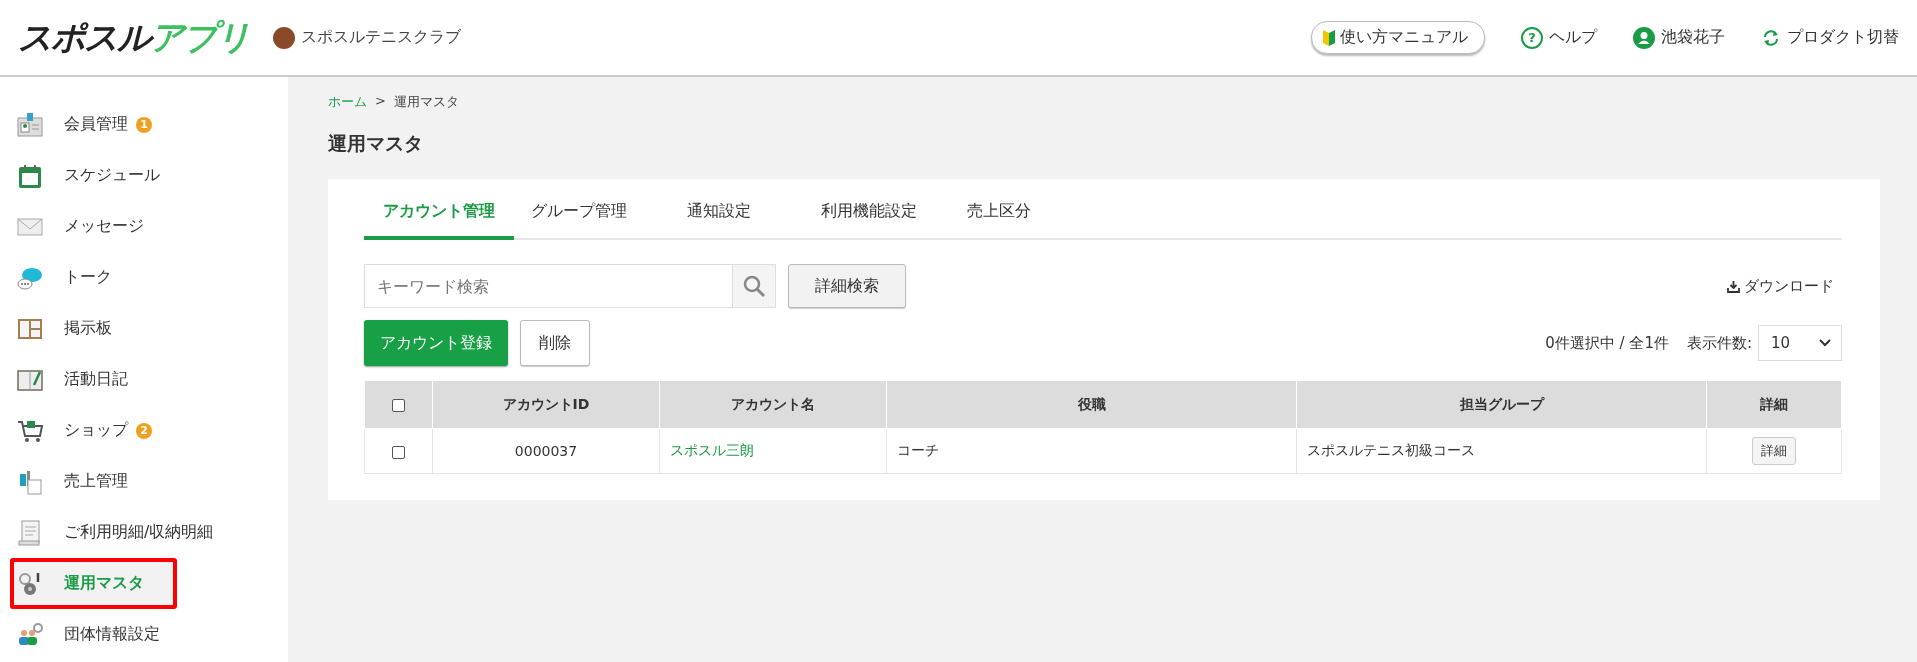 The width and height of the screenshot is (1917, 662). Describe the element at coordinates (1329, 37) in the screenshot. I see `beginner-mark-icon` at that location.